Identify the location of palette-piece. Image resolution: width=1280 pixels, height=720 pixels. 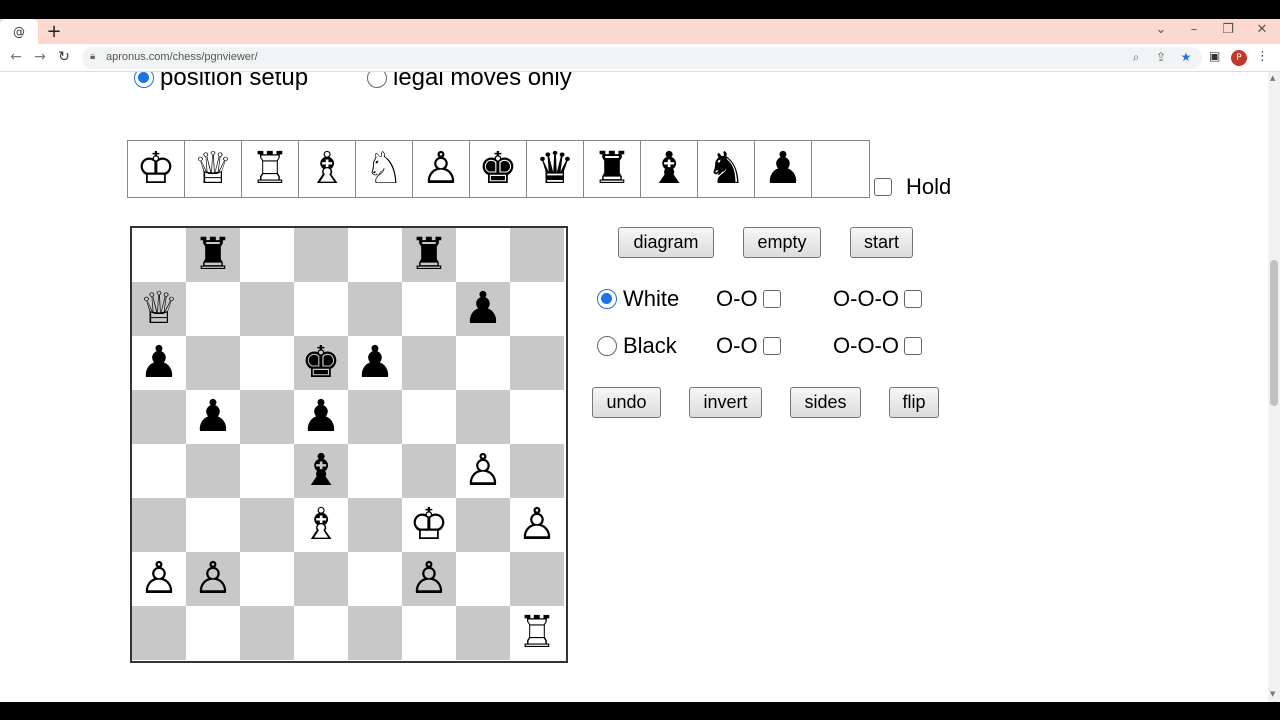
(840, 169).